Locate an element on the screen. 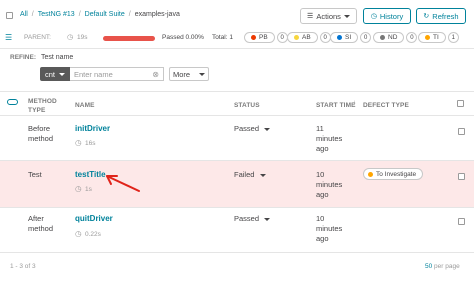 Image resolution: width=474 pixels, height=286 pixels. defect-badge-ti: TI 1 is located at coordinates (438, 37).